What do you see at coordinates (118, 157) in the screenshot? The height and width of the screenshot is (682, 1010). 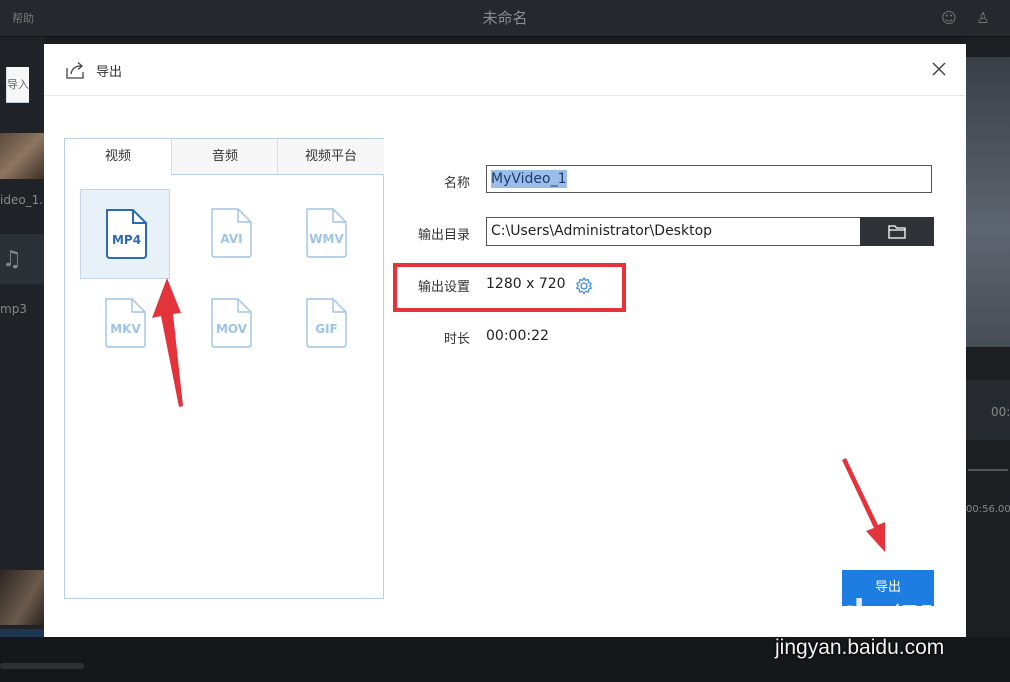 I see `tab-video: 视频` at bounding box center [118, 157].